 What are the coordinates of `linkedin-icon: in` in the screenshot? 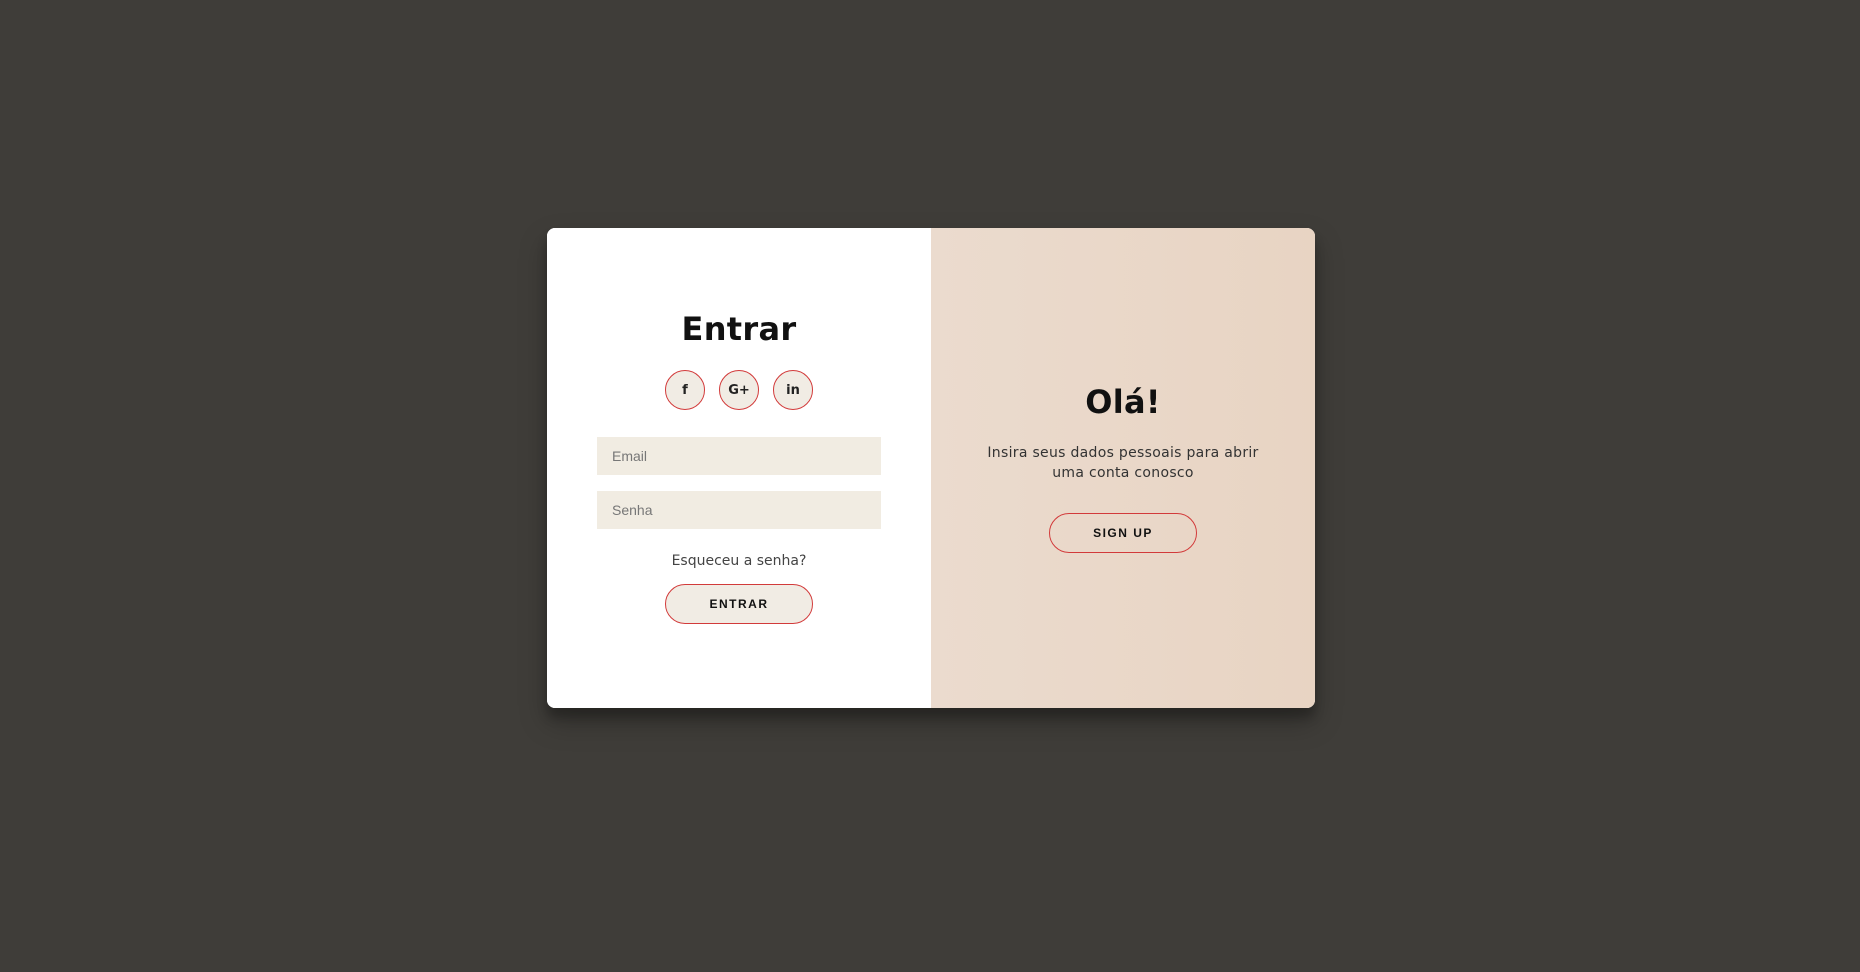 It's located at (793, 390).